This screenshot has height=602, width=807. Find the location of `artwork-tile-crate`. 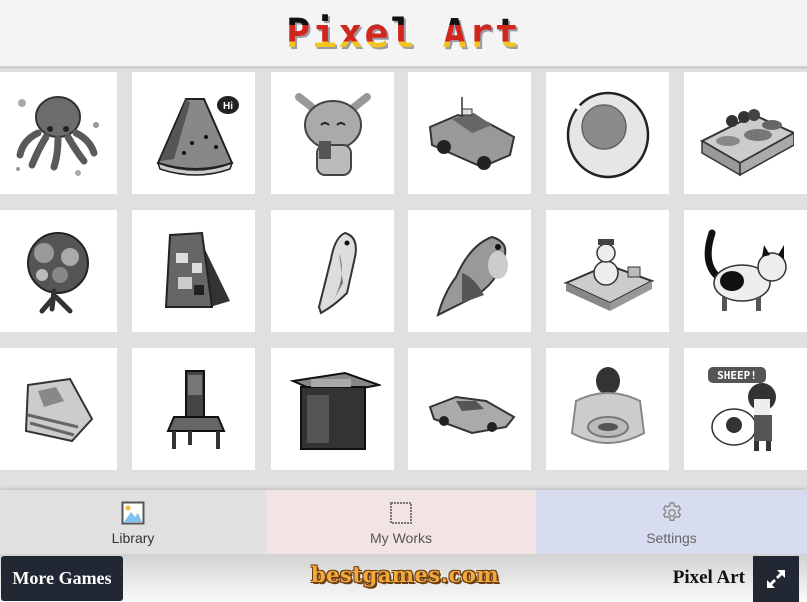

artwork-tile-crate is located at coordinates (332, 409).